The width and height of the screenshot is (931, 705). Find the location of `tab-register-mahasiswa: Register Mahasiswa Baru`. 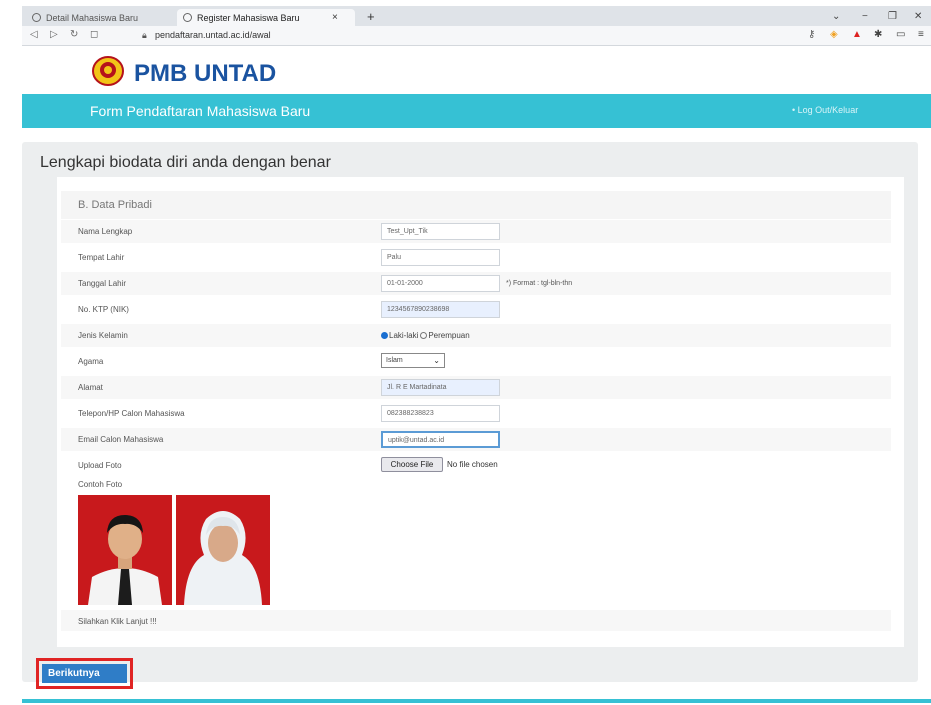

tab-register-mahasiswa: Register Mahasiswa Baru is located at coordinates (266, 17).